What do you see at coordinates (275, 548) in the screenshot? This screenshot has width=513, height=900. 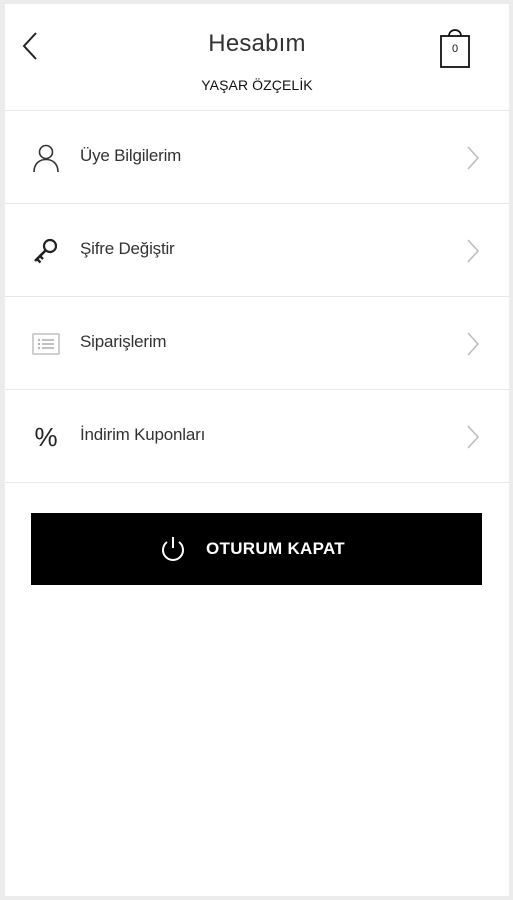 I see `logout-label: OTURUM KAPAT` at bounding box center [275, 548].